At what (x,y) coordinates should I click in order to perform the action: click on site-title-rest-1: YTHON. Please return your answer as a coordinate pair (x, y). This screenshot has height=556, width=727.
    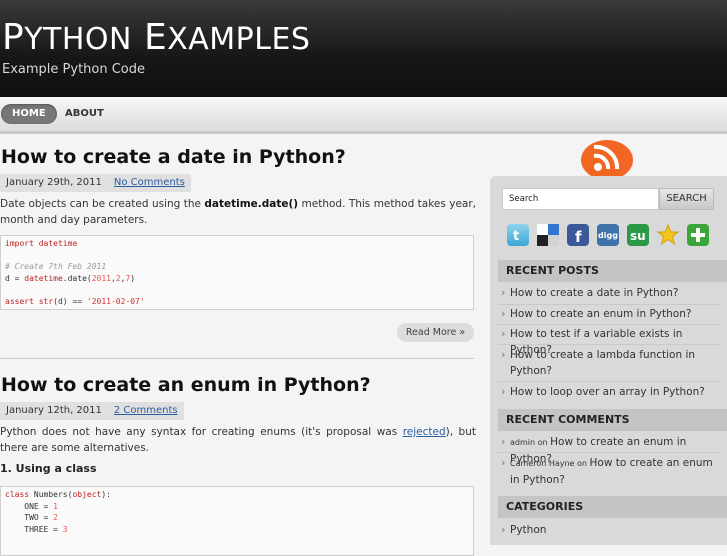
    Looking at the image, I should click on (78, 39).